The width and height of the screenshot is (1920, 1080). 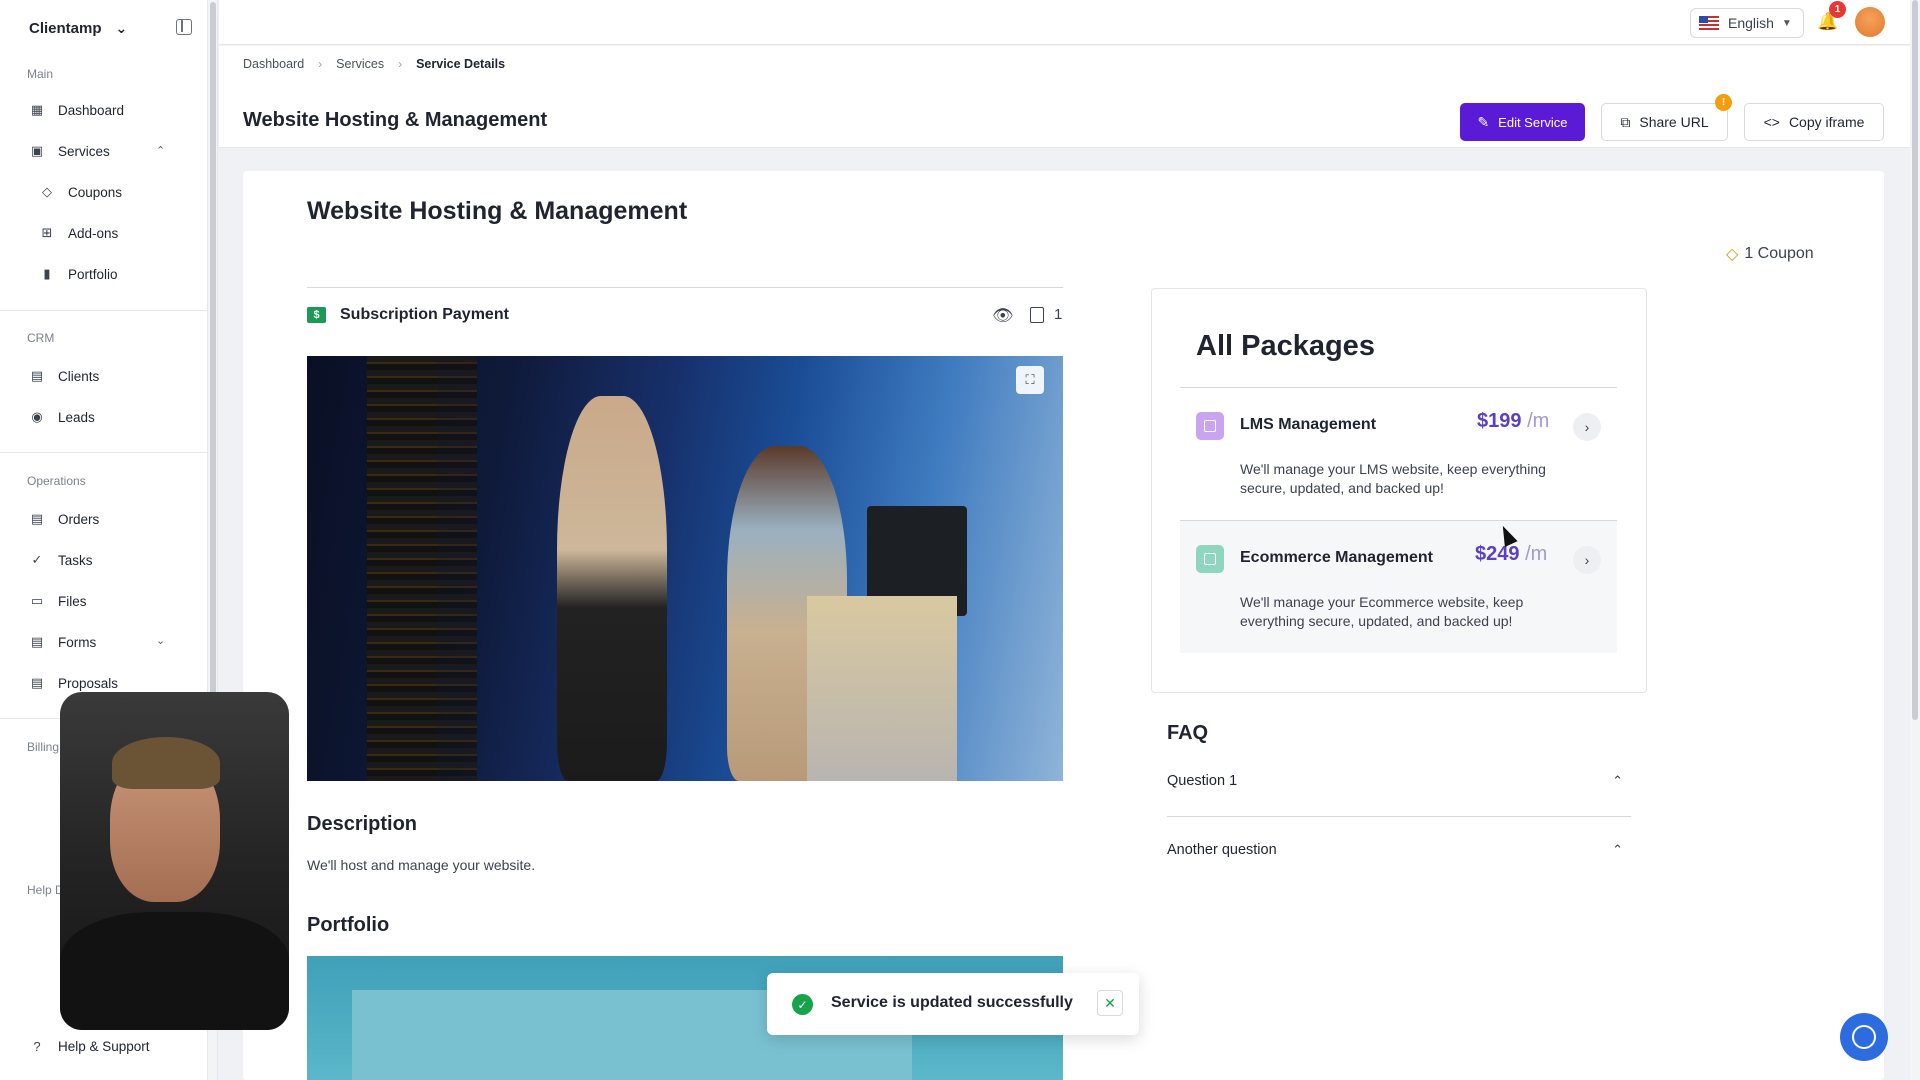 I want to click on sidebar-collapse-icon, so click(x=184, y=27).